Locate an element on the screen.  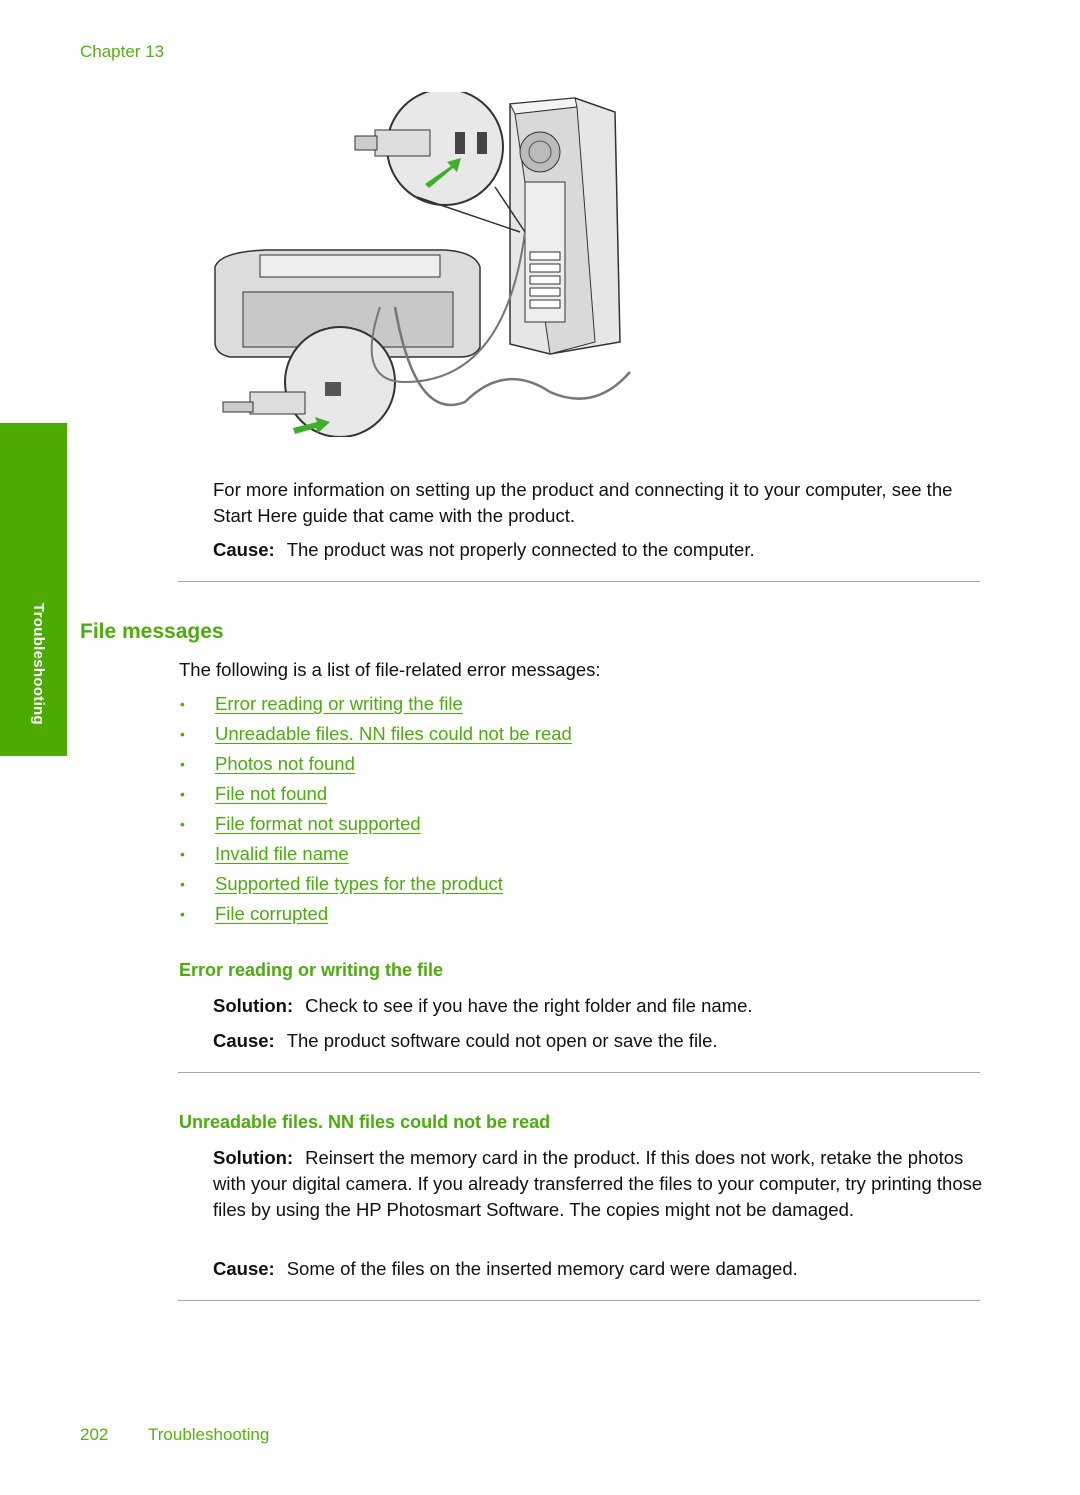
list-item: • File not found is located at coordinates (375, 795).